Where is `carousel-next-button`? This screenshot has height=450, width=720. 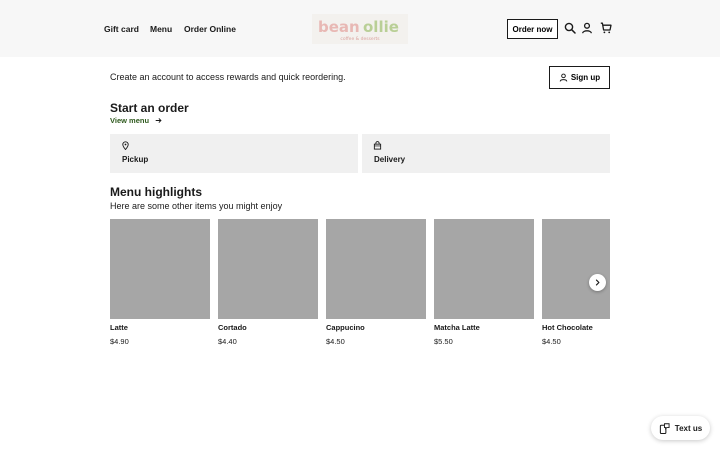 carousel-next-button is located at coordinates (597, 282).